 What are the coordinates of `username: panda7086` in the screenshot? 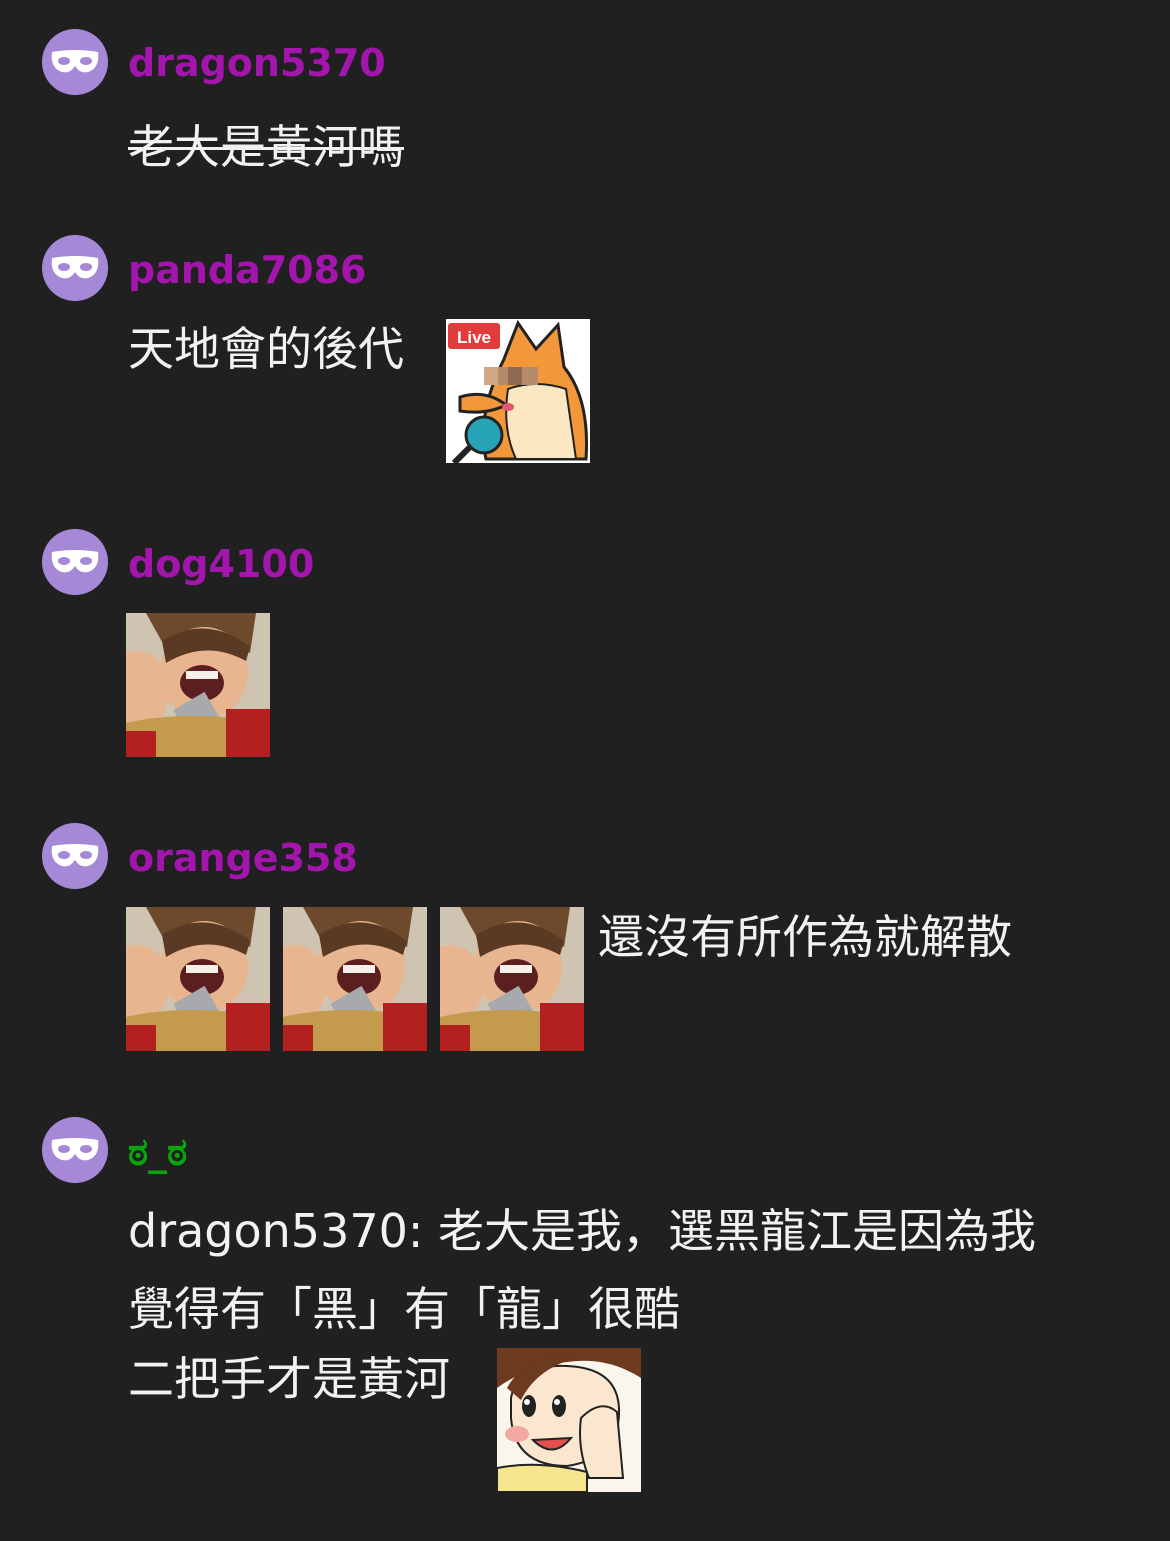 It's located at (247, 270).